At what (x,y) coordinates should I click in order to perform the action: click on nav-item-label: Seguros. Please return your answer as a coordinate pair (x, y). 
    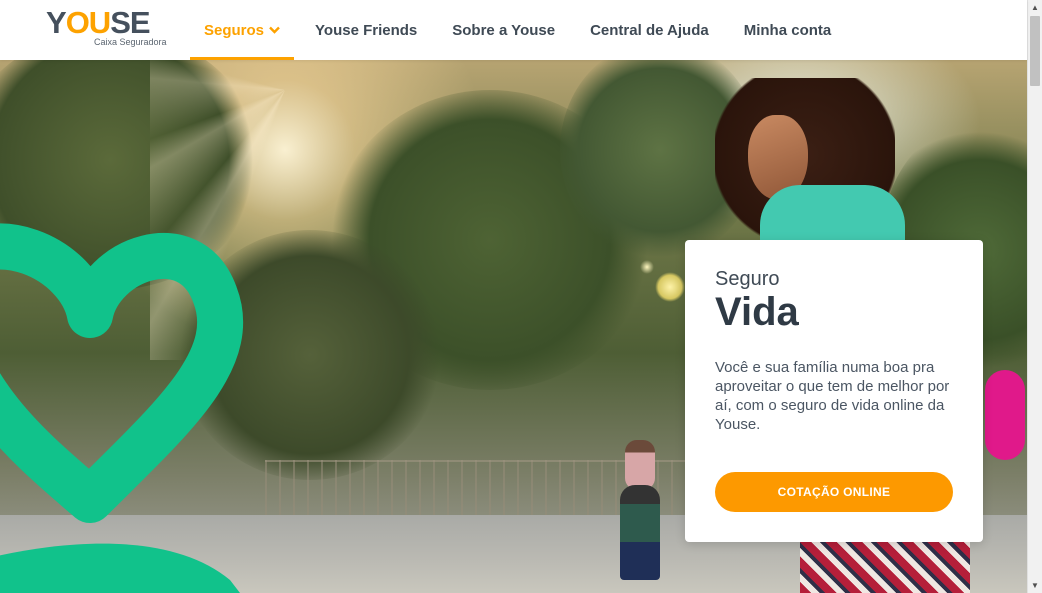
    Looking at the image, I should click on (234, 30).